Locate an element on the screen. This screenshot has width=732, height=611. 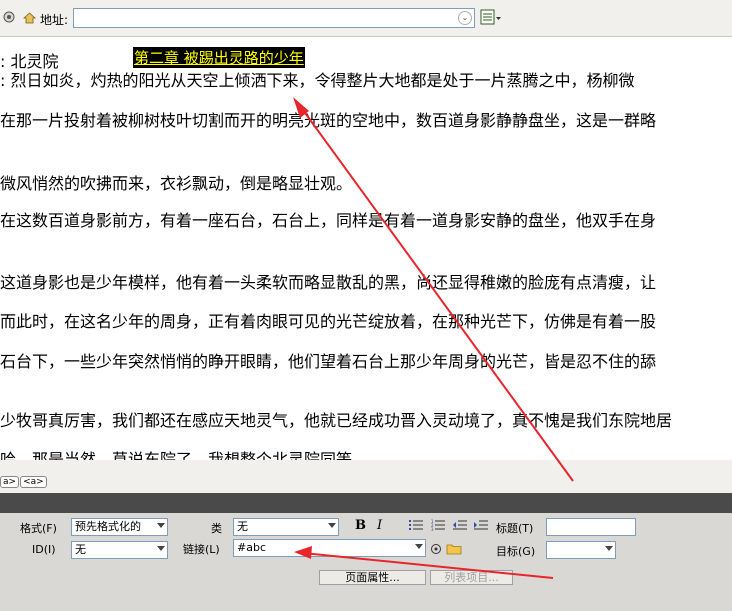
ordered-list-icon: 123 is located at coordinates (438, 525).